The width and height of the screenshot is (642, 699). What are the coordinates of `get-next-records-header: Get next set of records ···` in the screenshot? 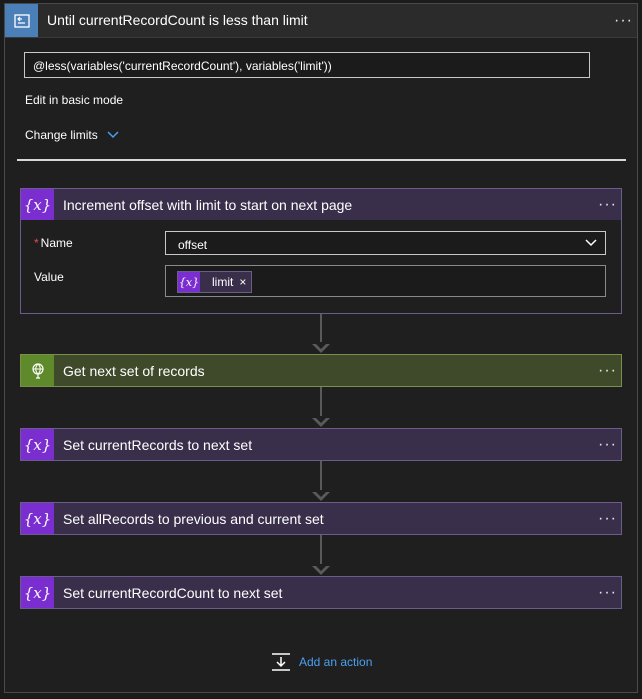 It's located at (321, 370).